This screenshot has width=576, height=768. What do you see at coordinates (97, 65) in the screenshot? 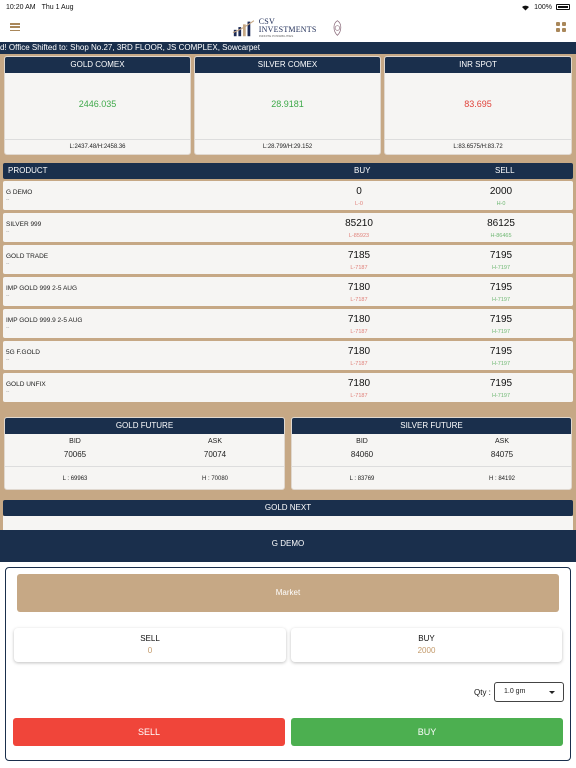
I see `rate-card-title: GOLD COMEX` at bounding box center [97, 65].